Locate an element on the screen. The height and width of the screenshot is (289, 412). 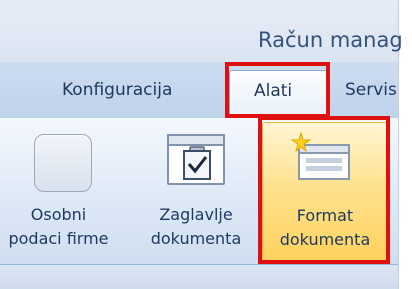
zaglavlje-dokumenta-button: Zaglavlje dokumenta is located at coordinates (196, 191).